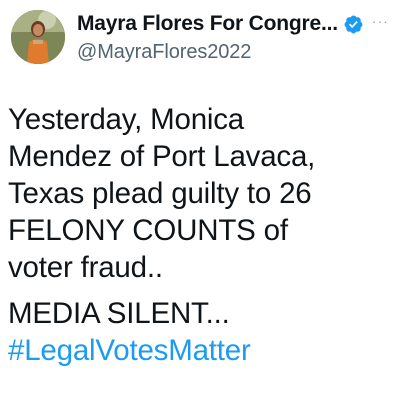  What do you see at coordinates (208, 350) in the screenshot?
I see `hashtag-link: #LegalVotesMatter` at bounding box center [208, 350].